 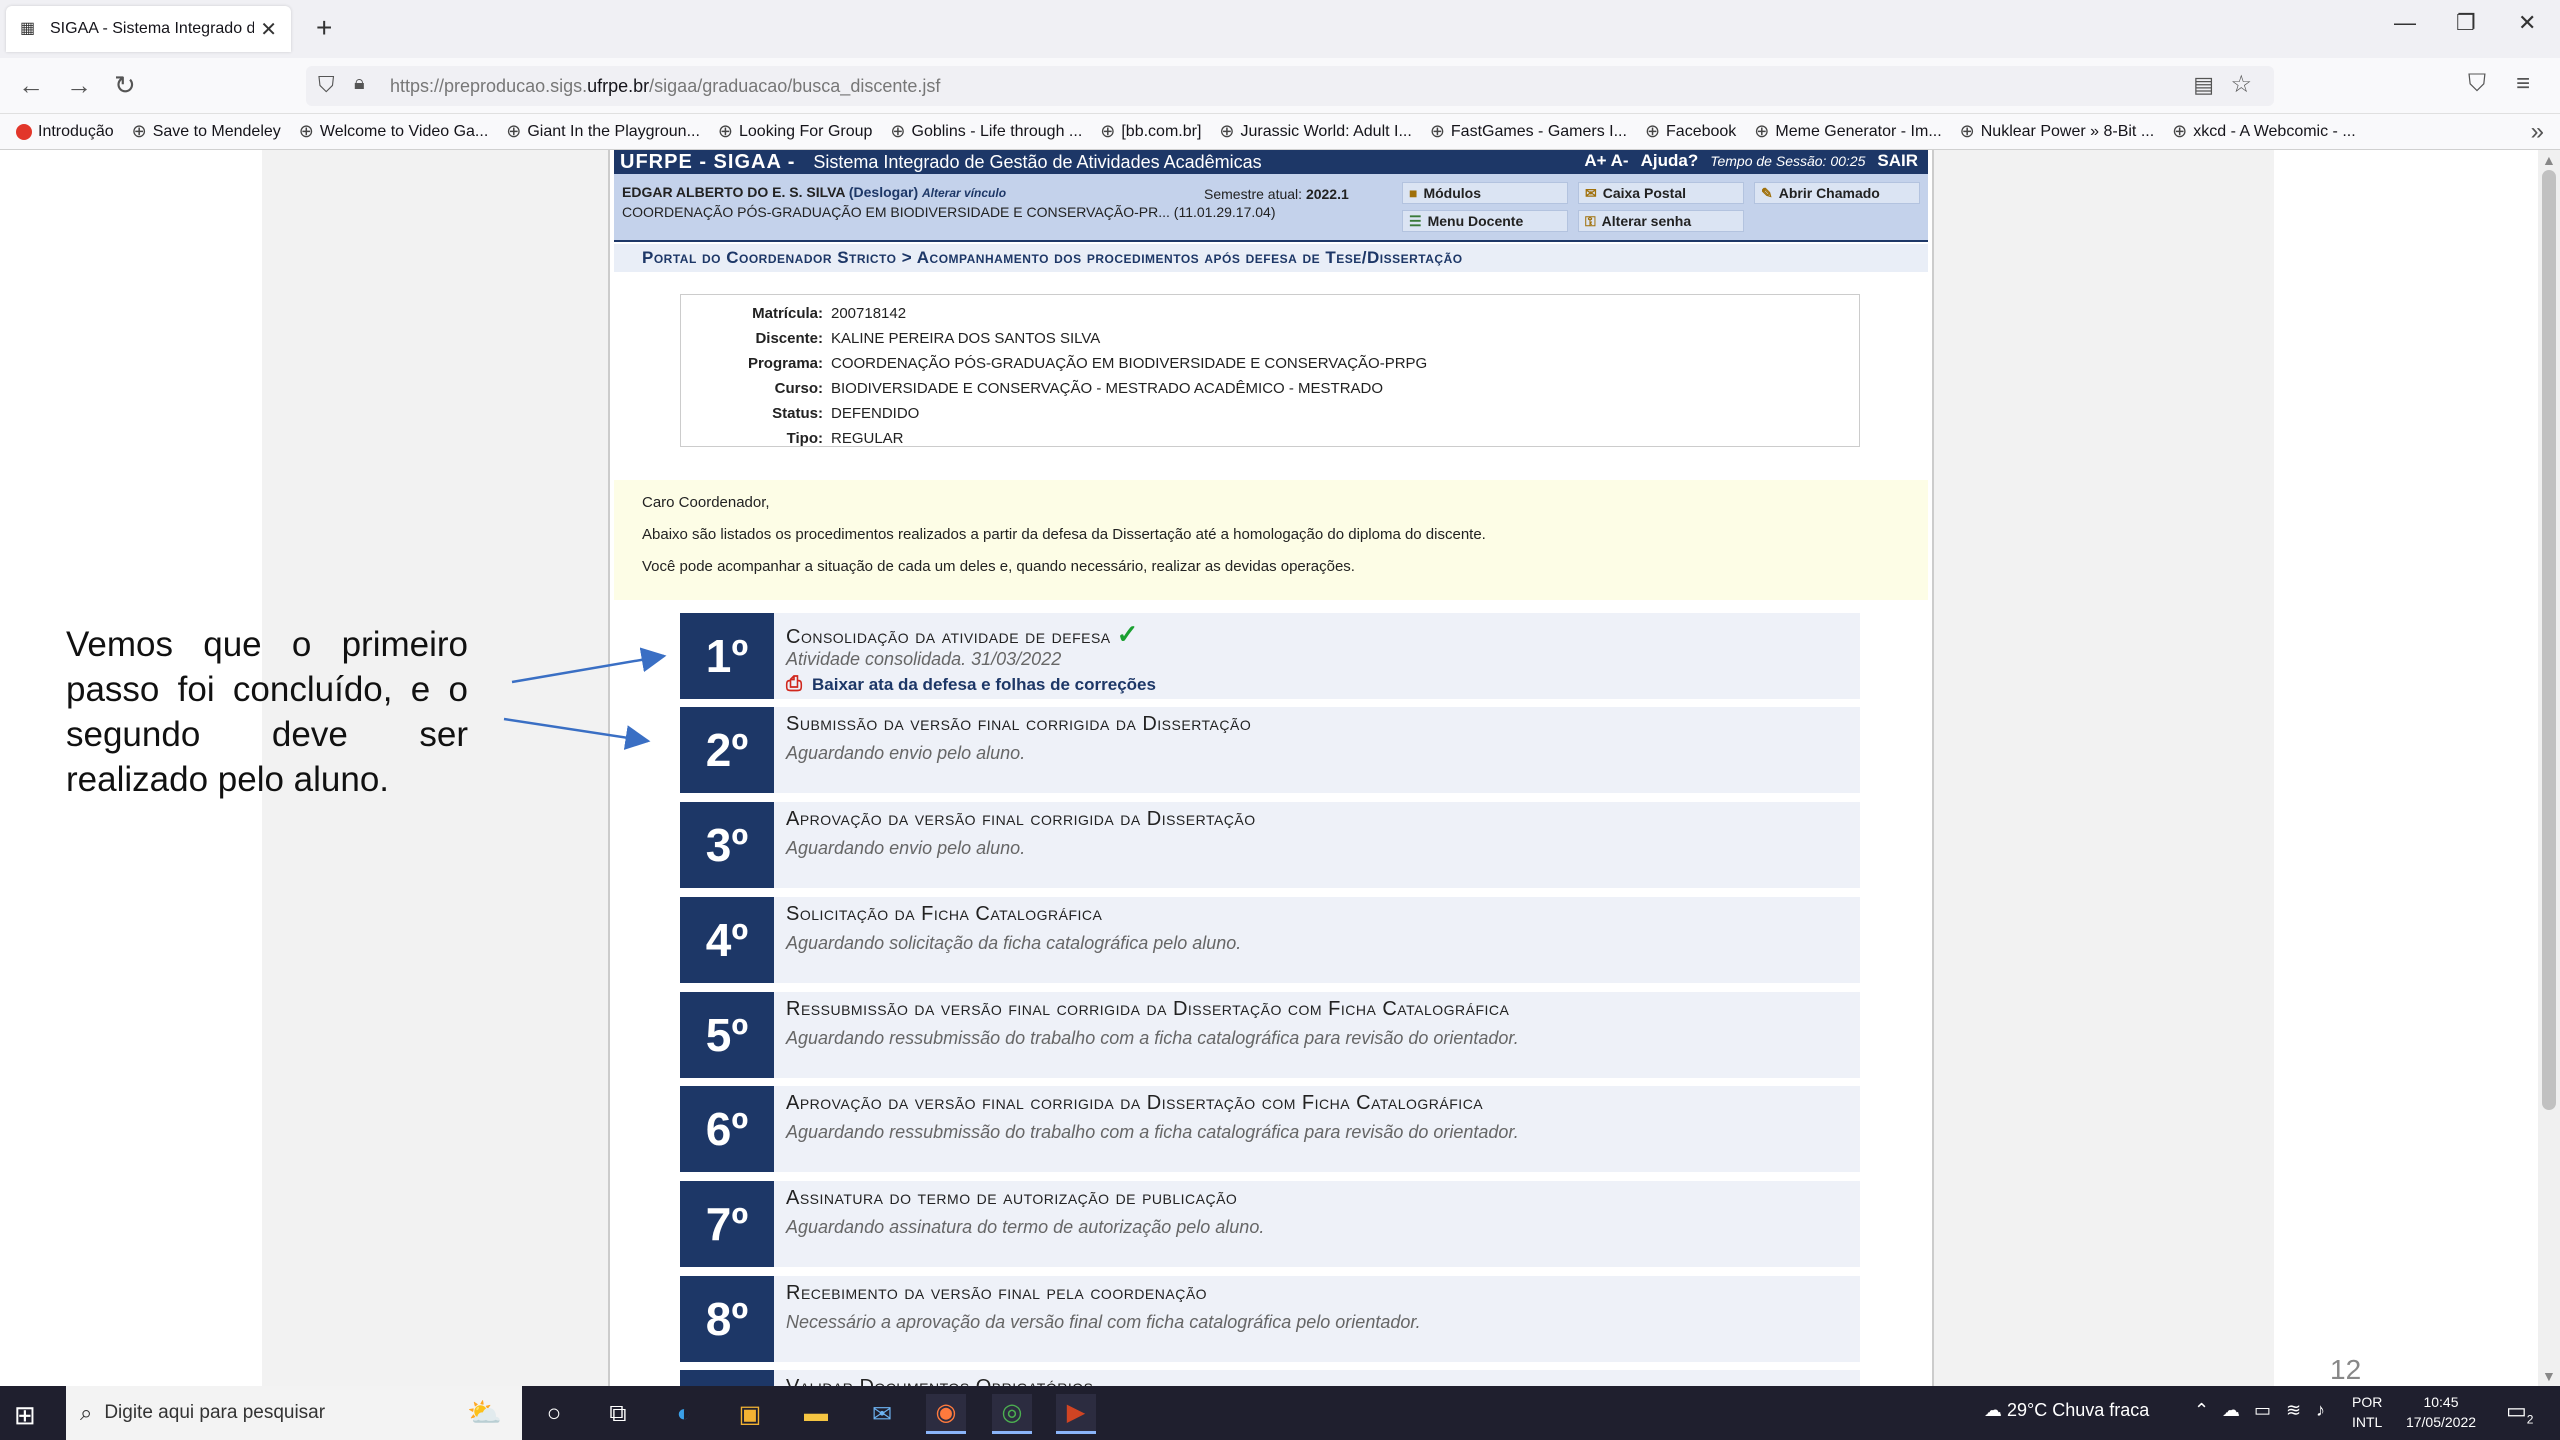 What do you see at coordinates (1150, 131) in the screenshot?
I see `bookmark-item: ⊕ [bb.com.br]` at bounding box center [1150, 131].